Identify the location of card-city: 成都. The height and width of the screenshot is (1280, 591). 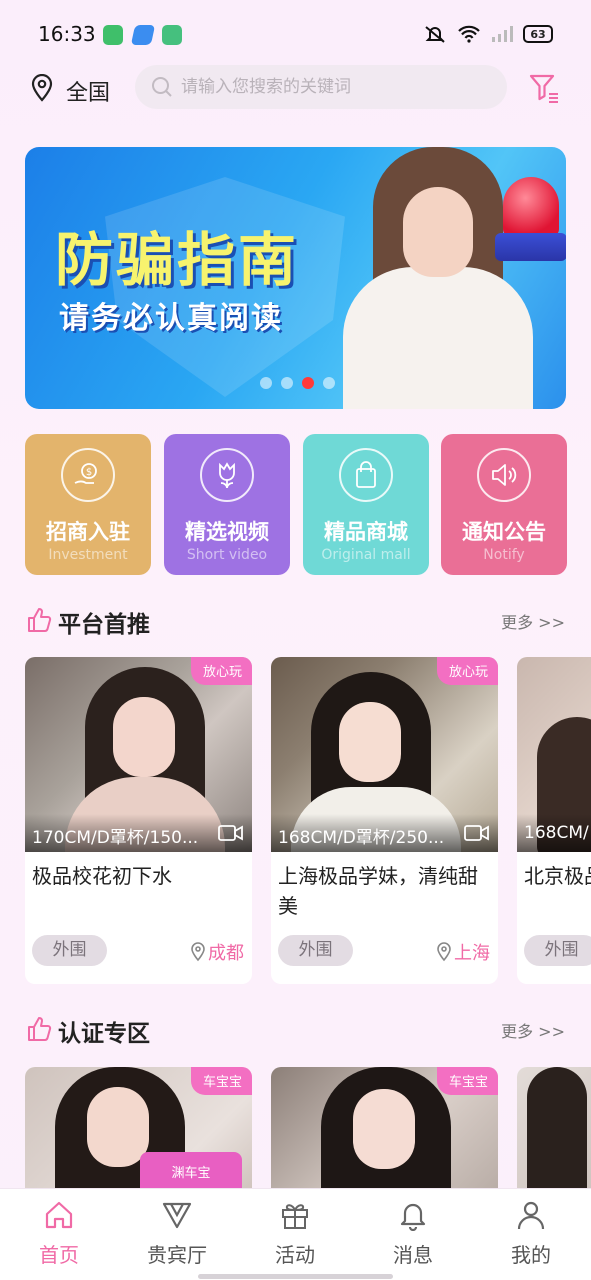
(217, 952).